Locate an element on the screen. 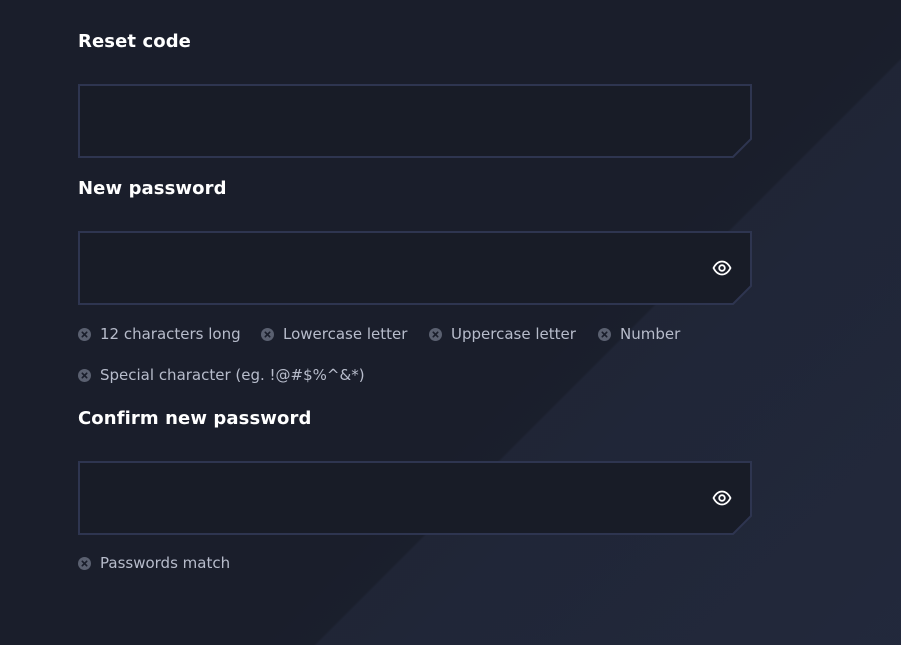 The width and height of the screenshot is (901, 645). requirement-label: Number is located at coordinates (650, 334).